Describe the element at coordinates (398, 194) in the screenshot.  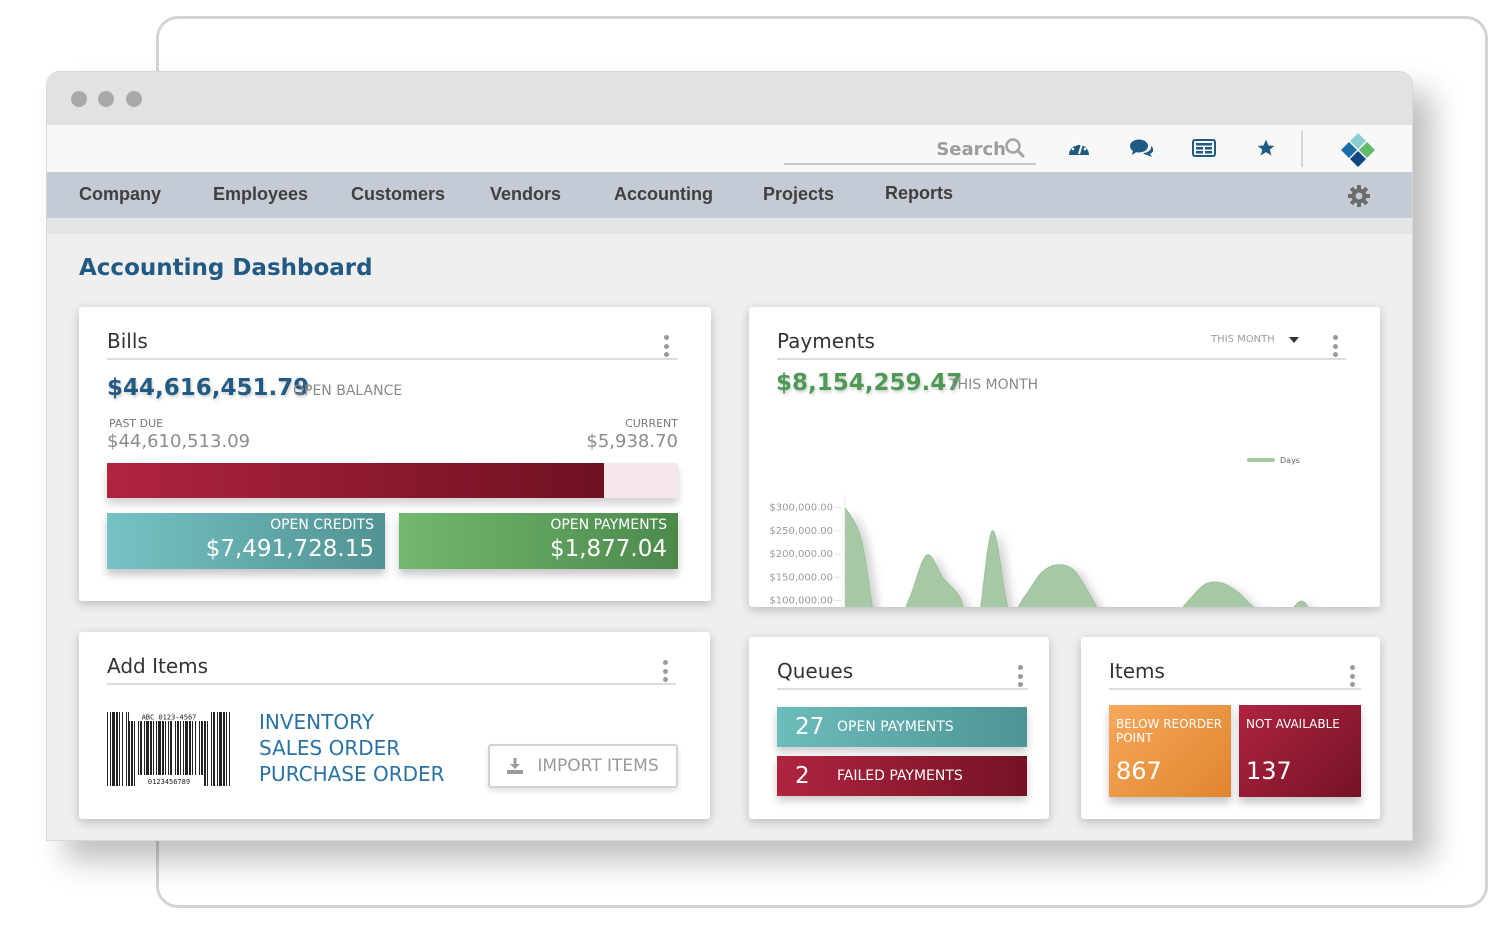
I see `nav-customers: Customers` at that location.